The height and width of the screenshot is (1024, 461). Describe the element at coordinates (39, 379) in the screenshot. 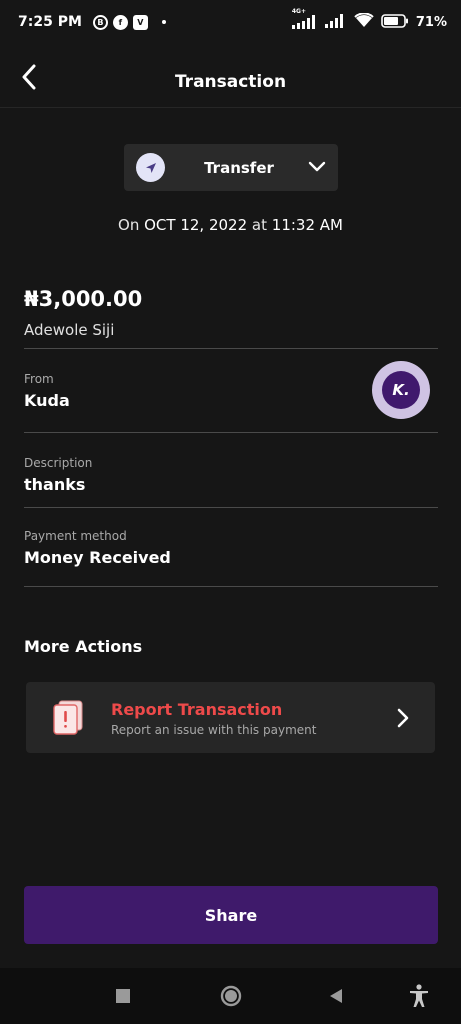

I see `from-label: From` at that location.